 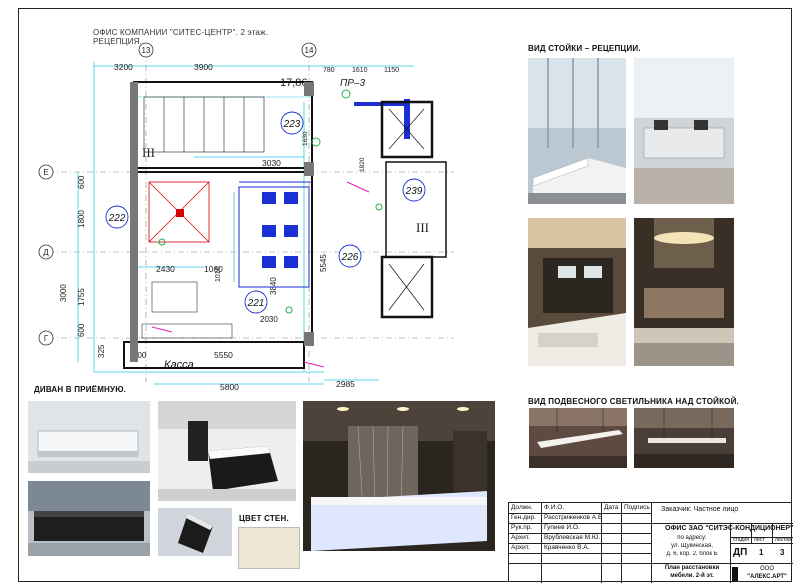 What do you see at coordinates (759, 540) in the screenshot?
I see `tb-sheet-header: лист` at bounding box center [759, 540].